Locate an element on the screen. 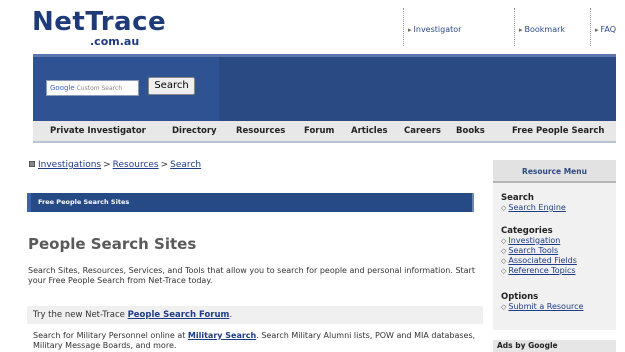  menu-link: ◇ Reference Topics is located at coordinates (539, 271).